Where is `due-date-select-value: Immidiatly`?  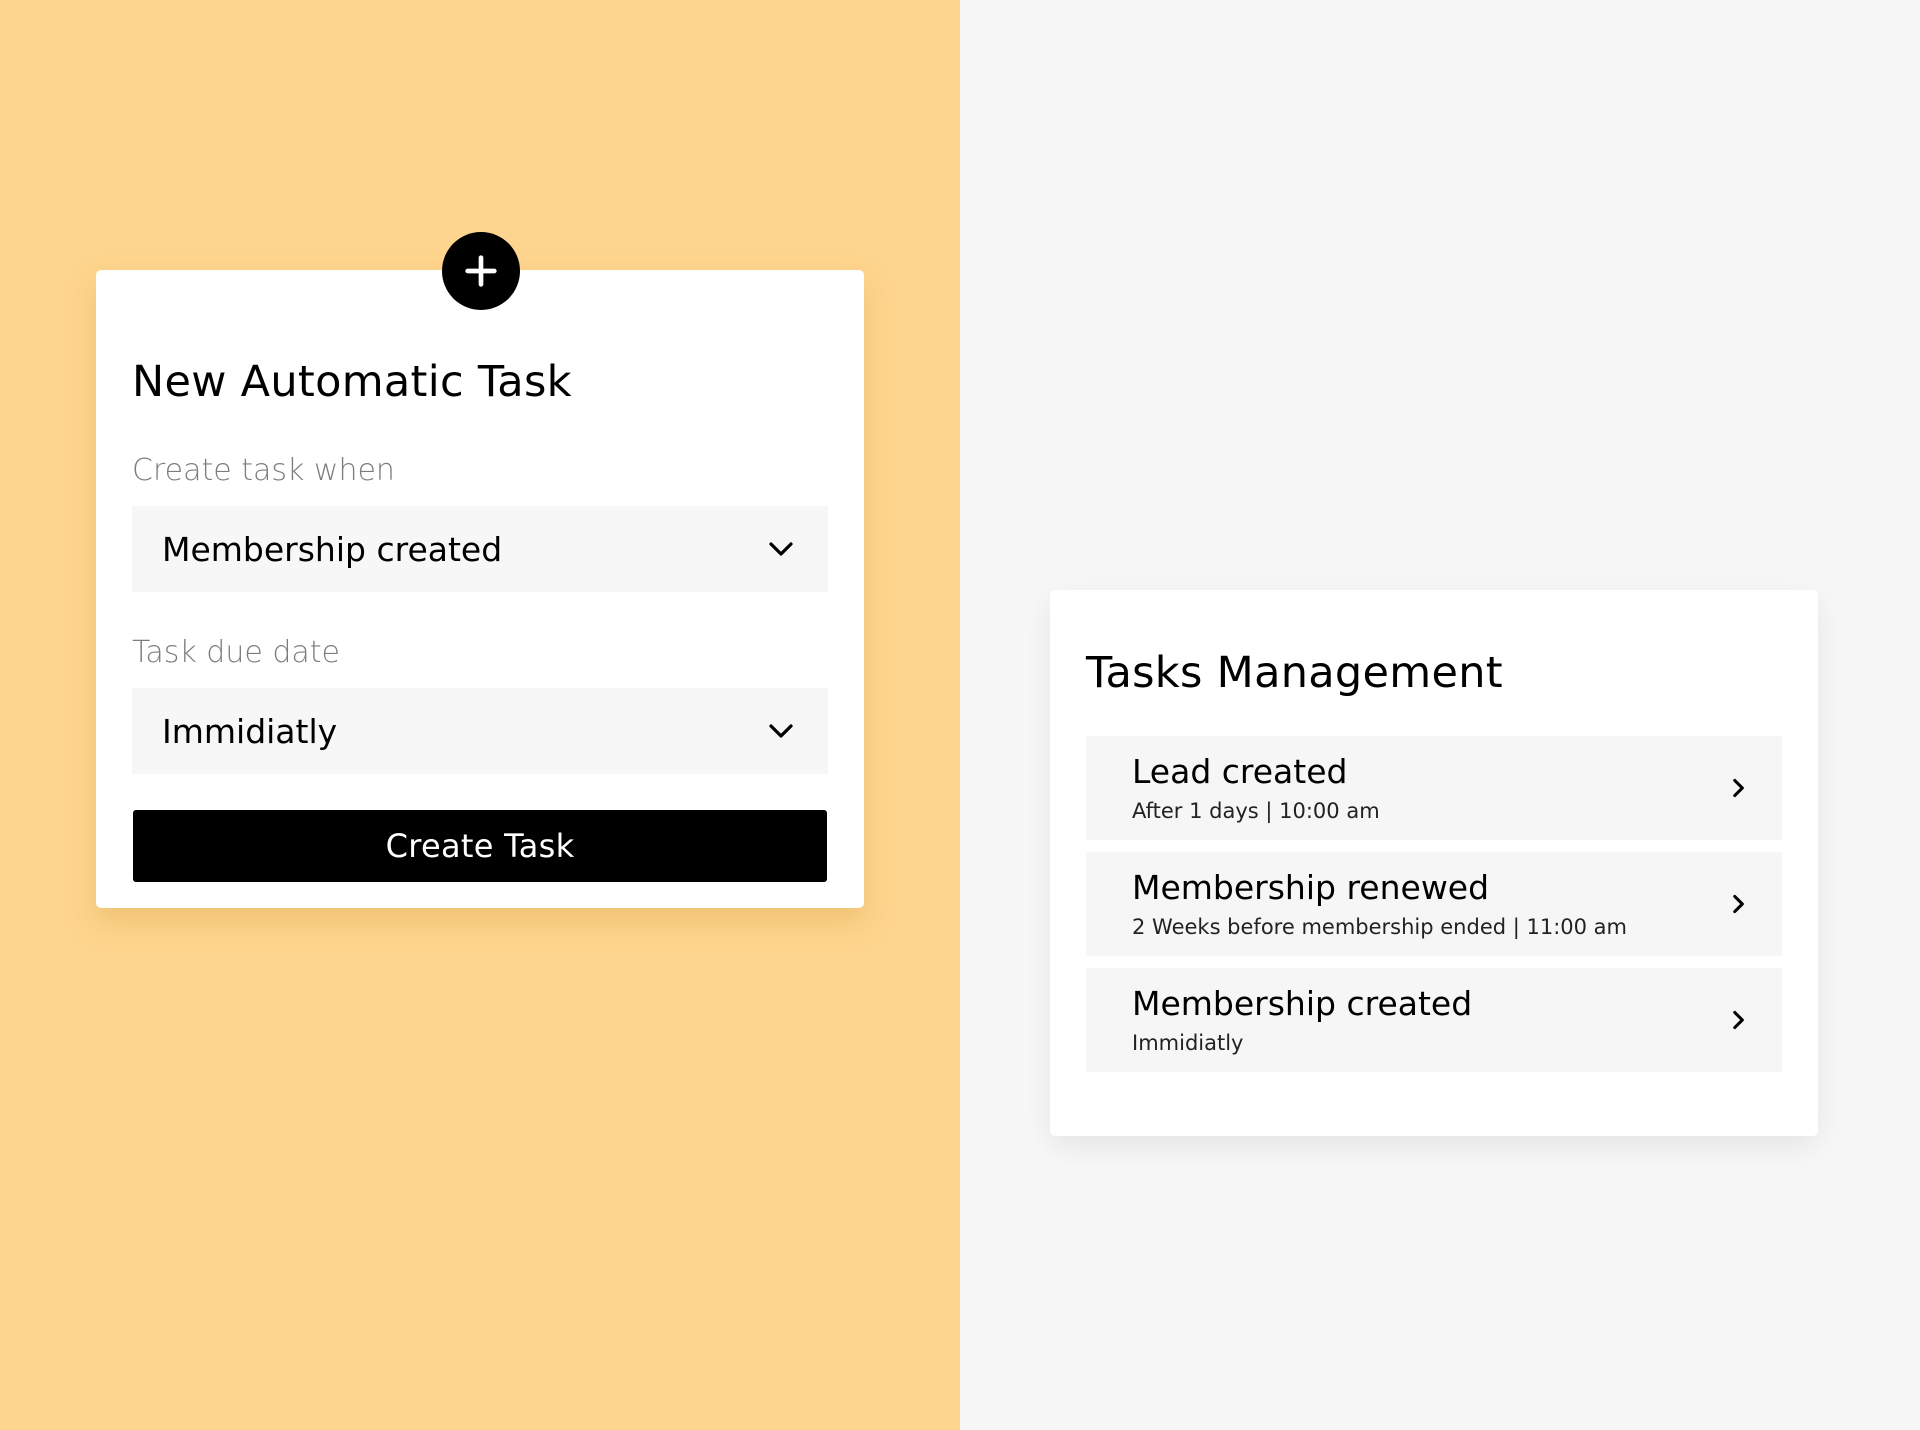
due-date-select-value: Immidiatly is located at coordinates (250, 731).